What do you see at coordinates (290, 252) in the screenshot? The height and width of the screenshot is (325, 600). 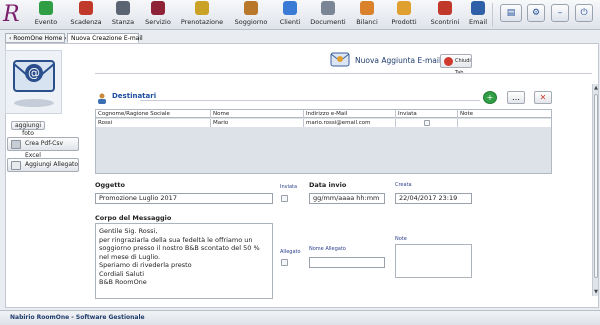 I see `attachment-label: Allegato` at bounding box center [290, 252].